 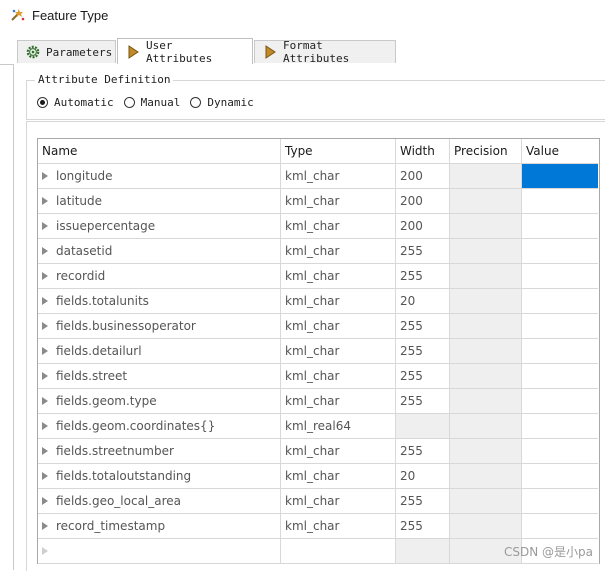 I want to click on tab-user-attributes: User Attributes, so click(x=185, y=51).